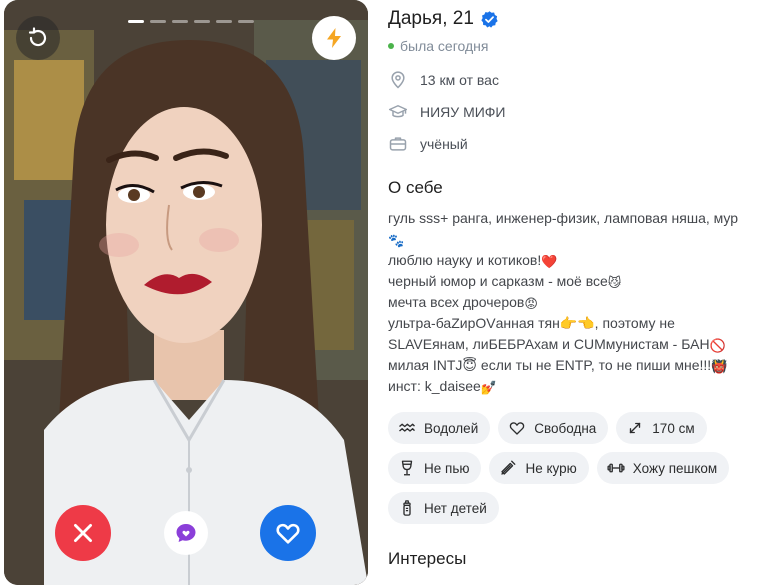 This screenshot has width=779, height=585. Describe the element at coordinates (463, 112) in the screenshot. I see `university-label: НИЯУ МИФИ` at that location.